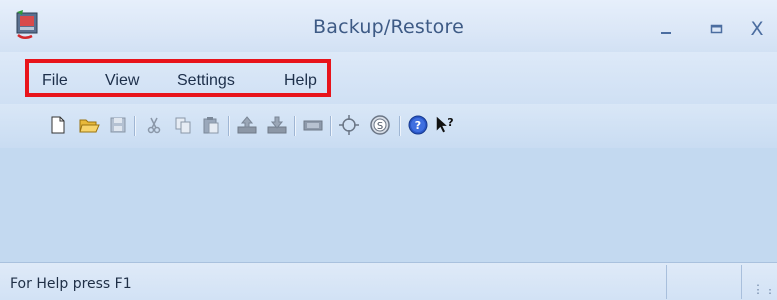  I want to click on target-button, so click(349, 125).